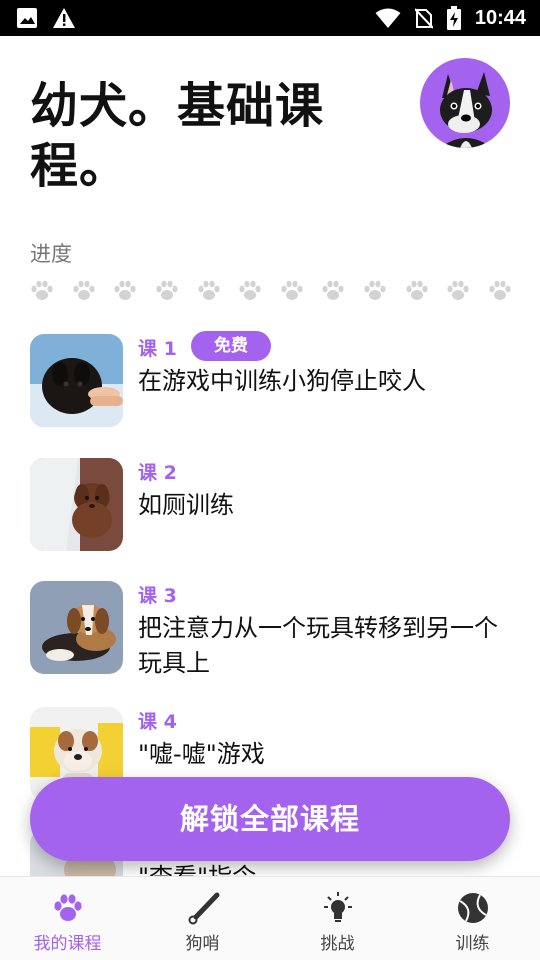 The width and height of the screenshot is (540, 960). Describe the element at coordinates (271, 291) in the screenshot. I see `progress-paws` at that location.